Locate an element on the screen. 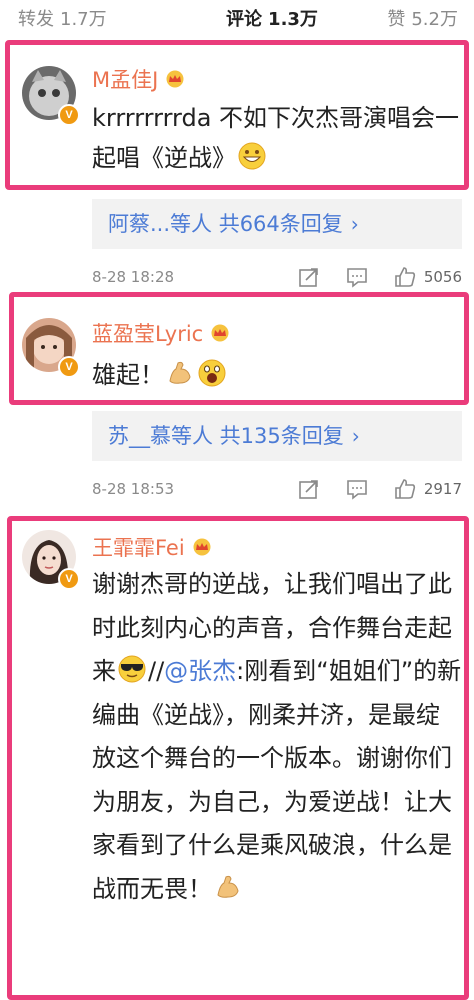 This screenshot has width=474, height=1000. tab-repost-count: 1.7万 is located at coordinates (83, 19).